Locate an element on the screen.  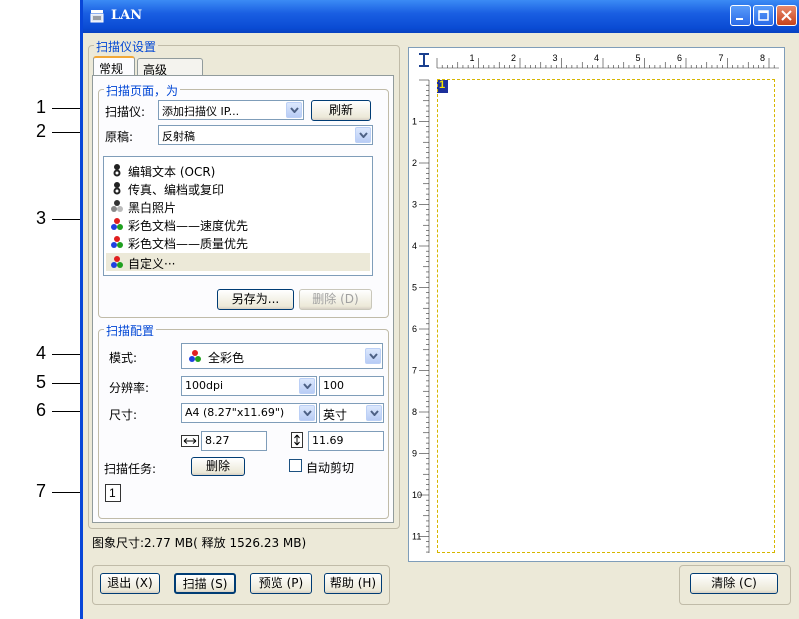
left-ruler-label: 9 is located at coordinates (414, 454).